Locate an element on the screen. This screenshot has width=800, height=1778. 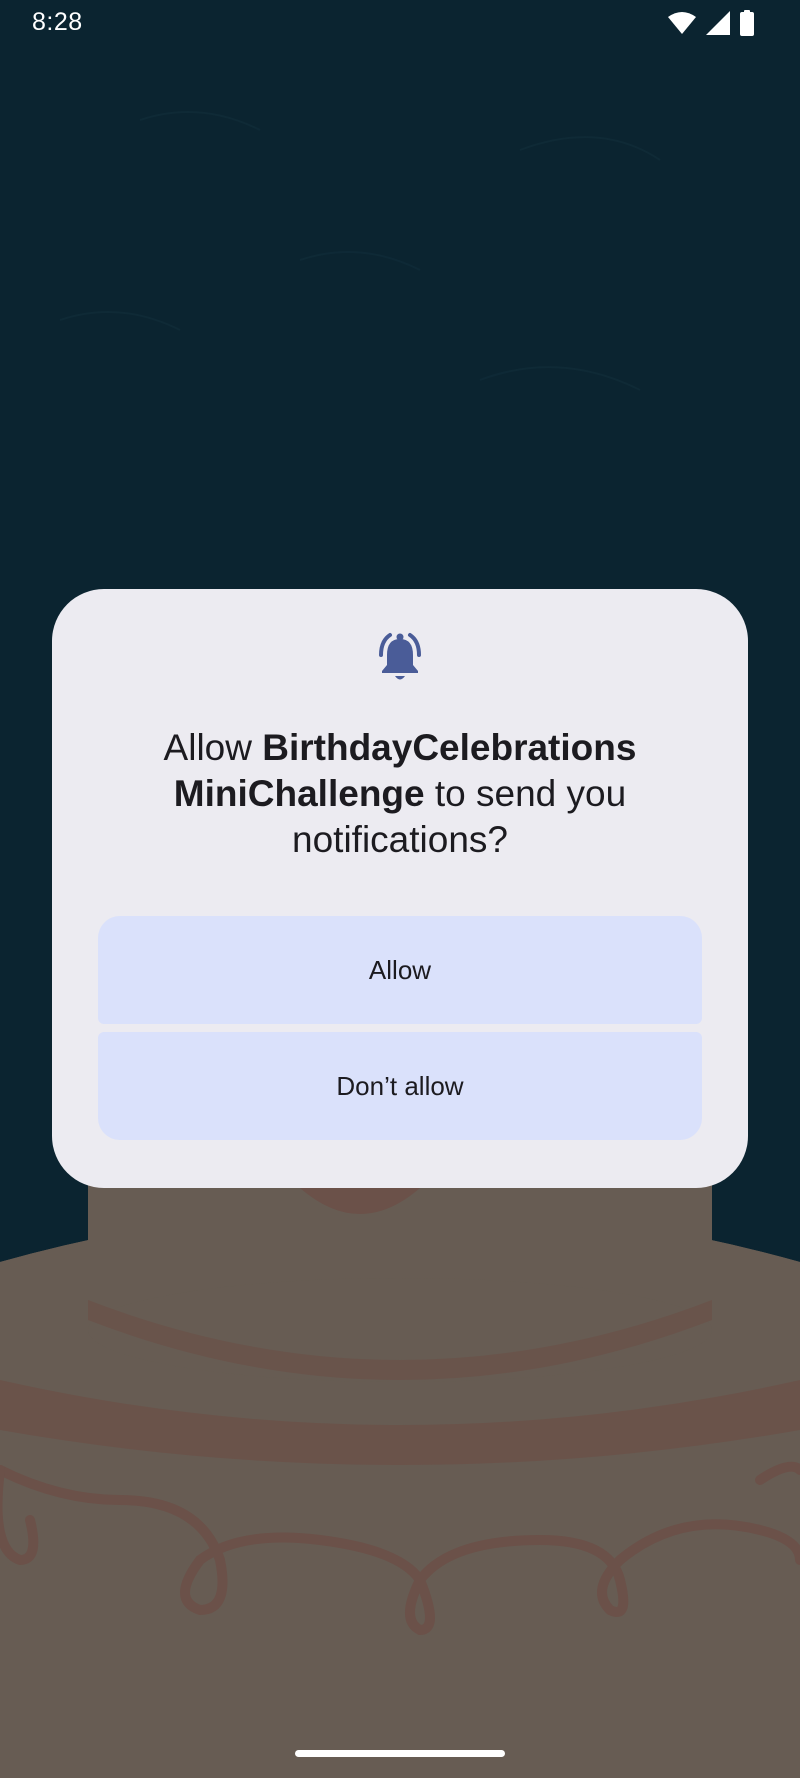
home-gesture-handle is located at coordinates (400, 1753).